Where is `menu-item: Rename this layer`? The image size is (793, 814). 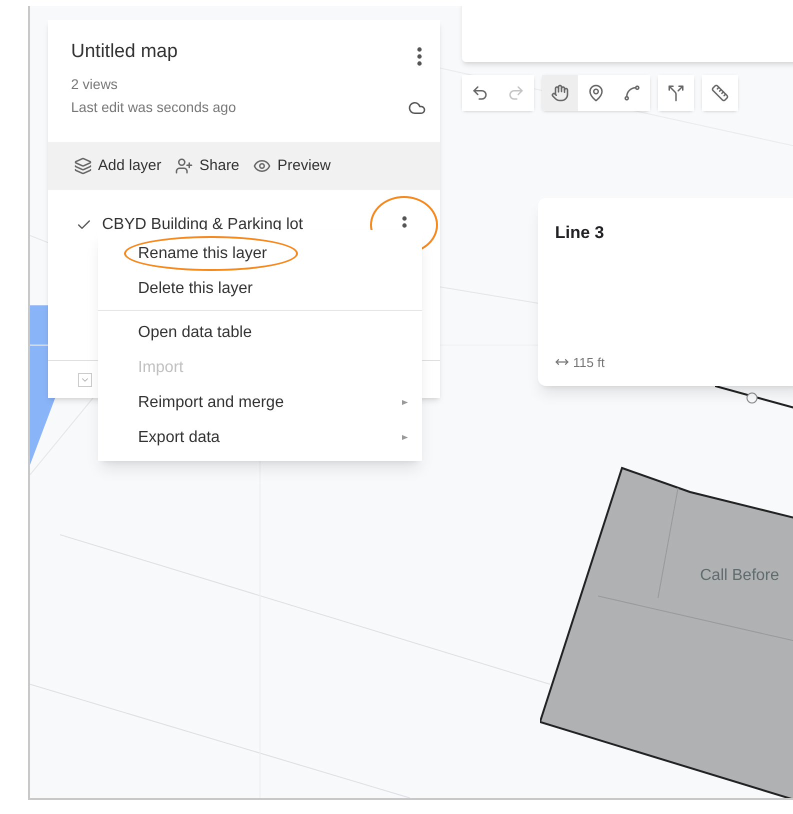 menu-item: Rename this layer is located at coordinates (211, 253).